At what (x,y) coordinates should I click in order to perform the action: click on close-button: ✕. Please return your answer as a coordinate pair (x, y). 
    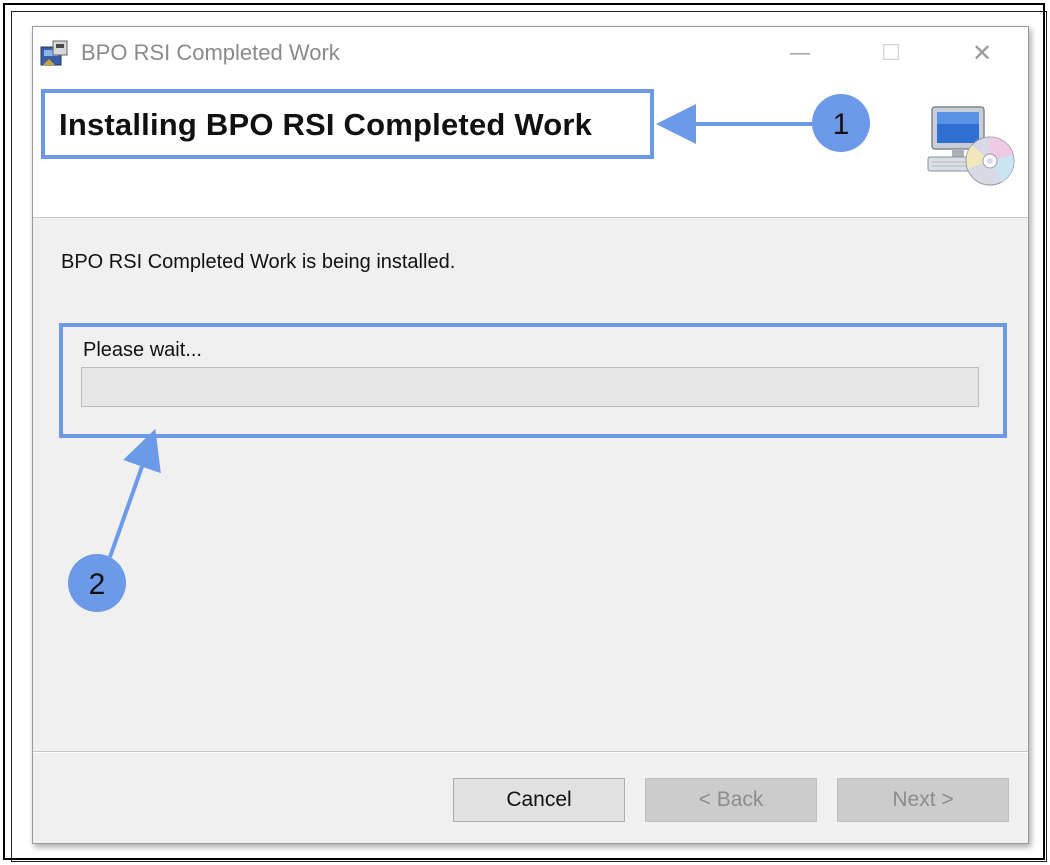
    Looking at the image, I should click on (982, 53).